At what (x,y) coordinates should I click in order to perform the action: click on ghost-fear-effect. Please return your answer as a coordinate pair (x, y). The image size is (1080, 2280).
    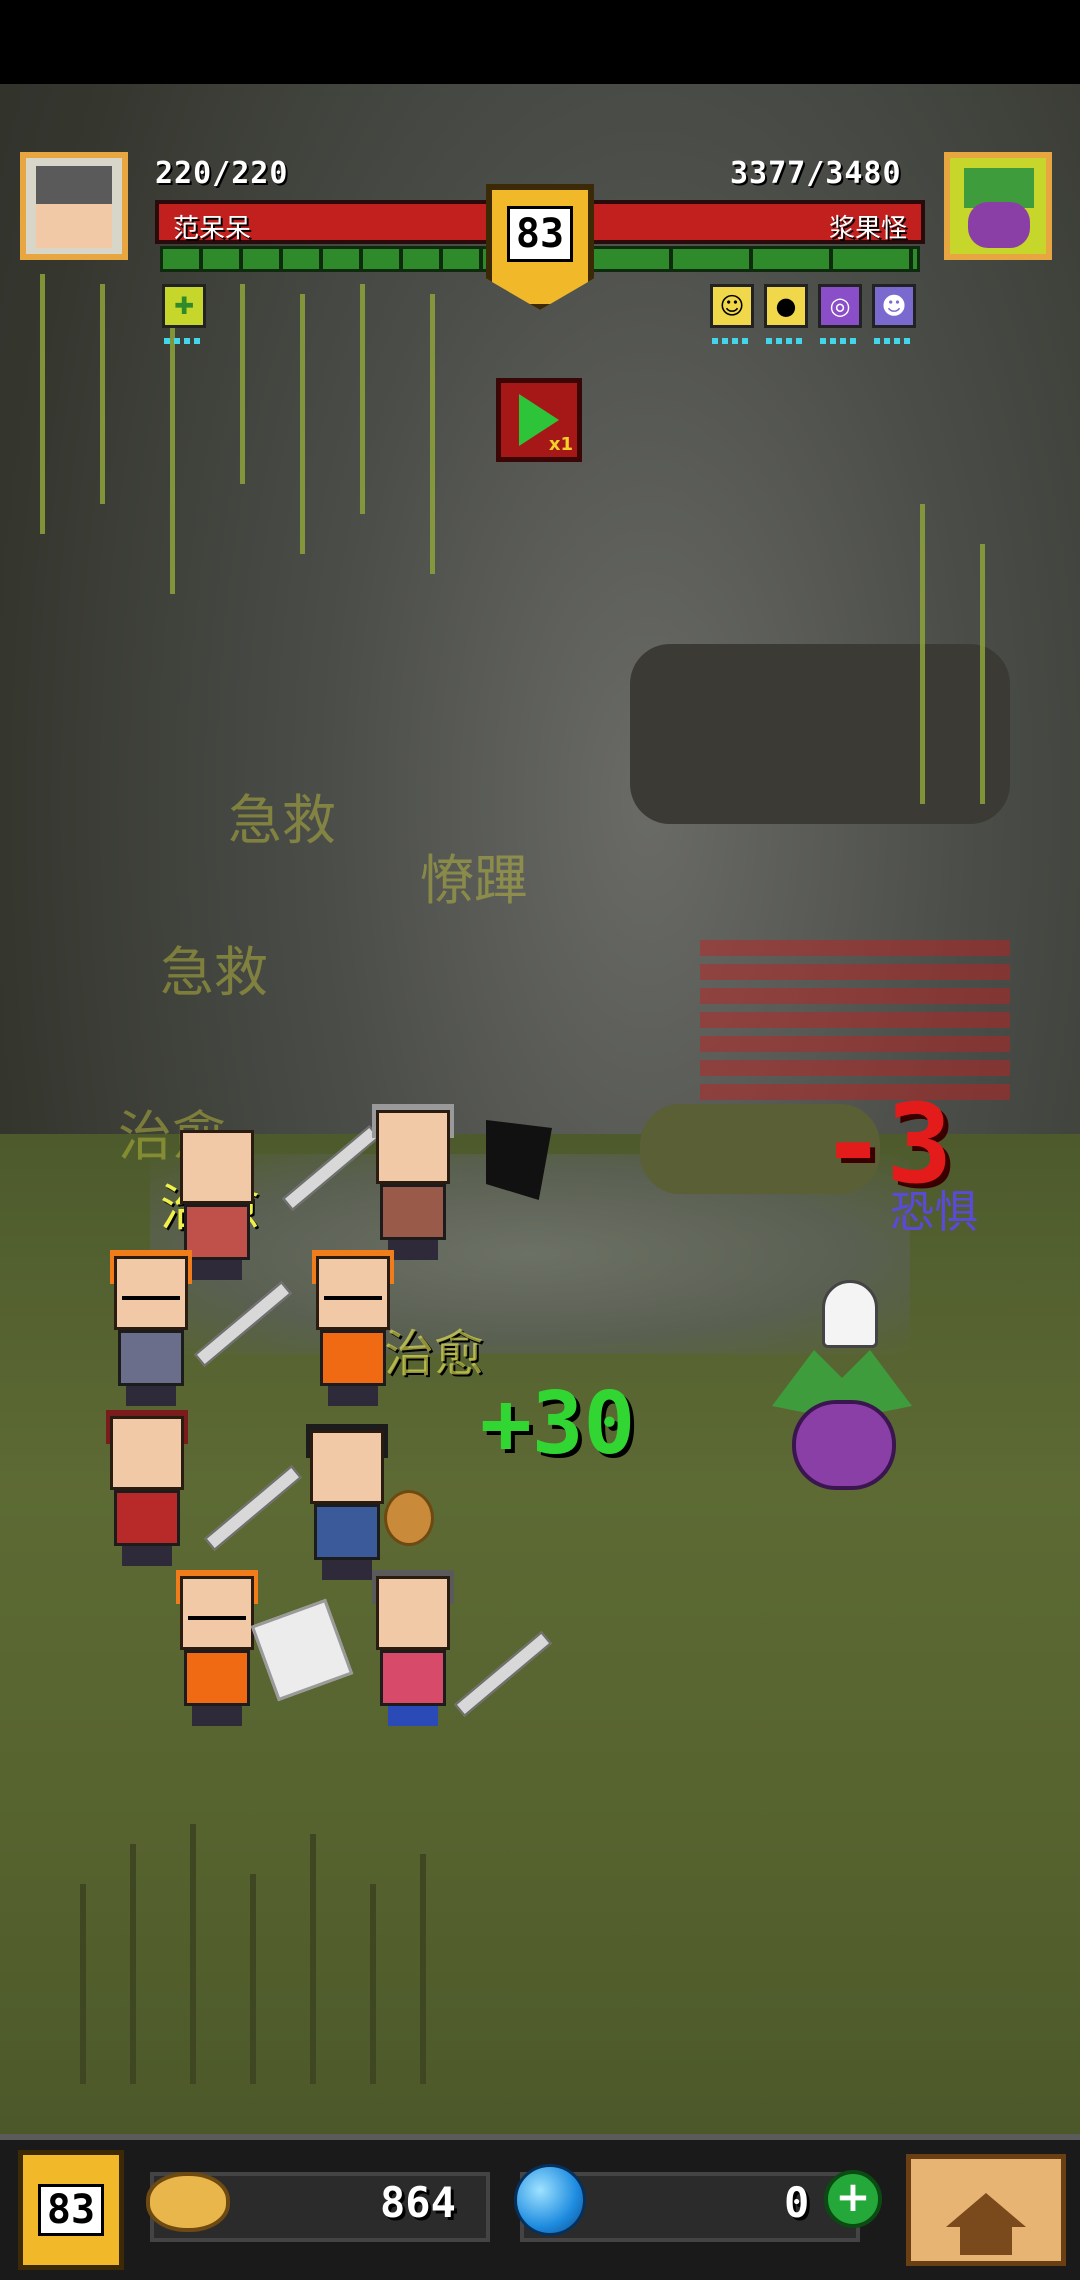
    Looking at the image, I should click on (850, 1314).